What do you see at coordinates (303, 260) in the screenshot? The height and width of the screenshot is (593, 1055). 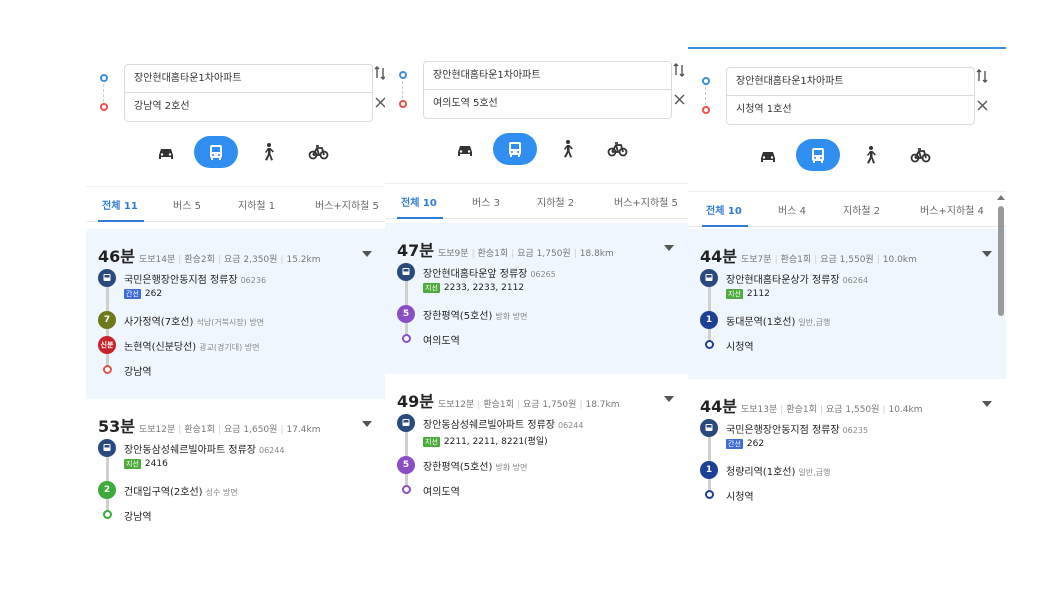 I see `route-distance: 15.2km` at bounding box center [303, 260].